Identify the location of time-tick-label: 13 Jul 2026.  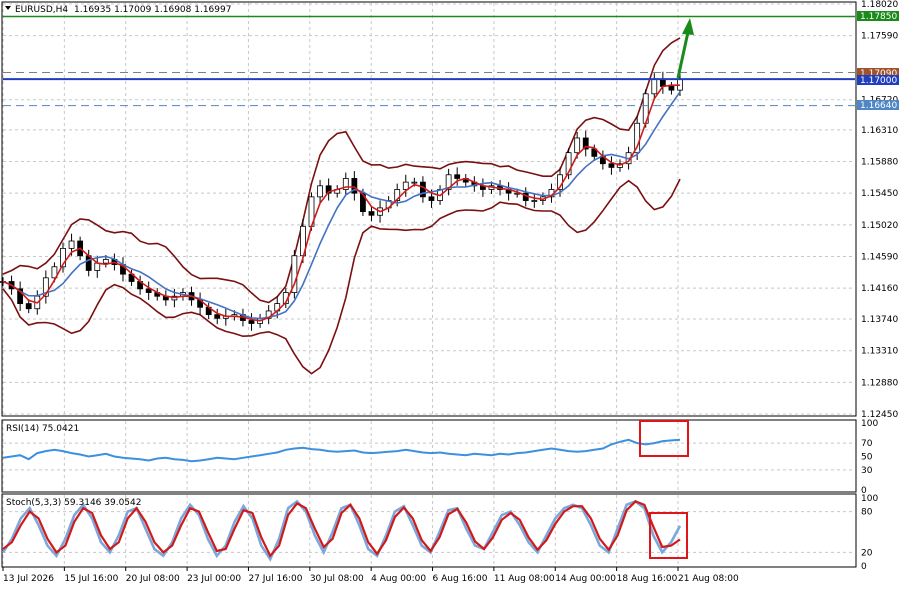
(28, 579).